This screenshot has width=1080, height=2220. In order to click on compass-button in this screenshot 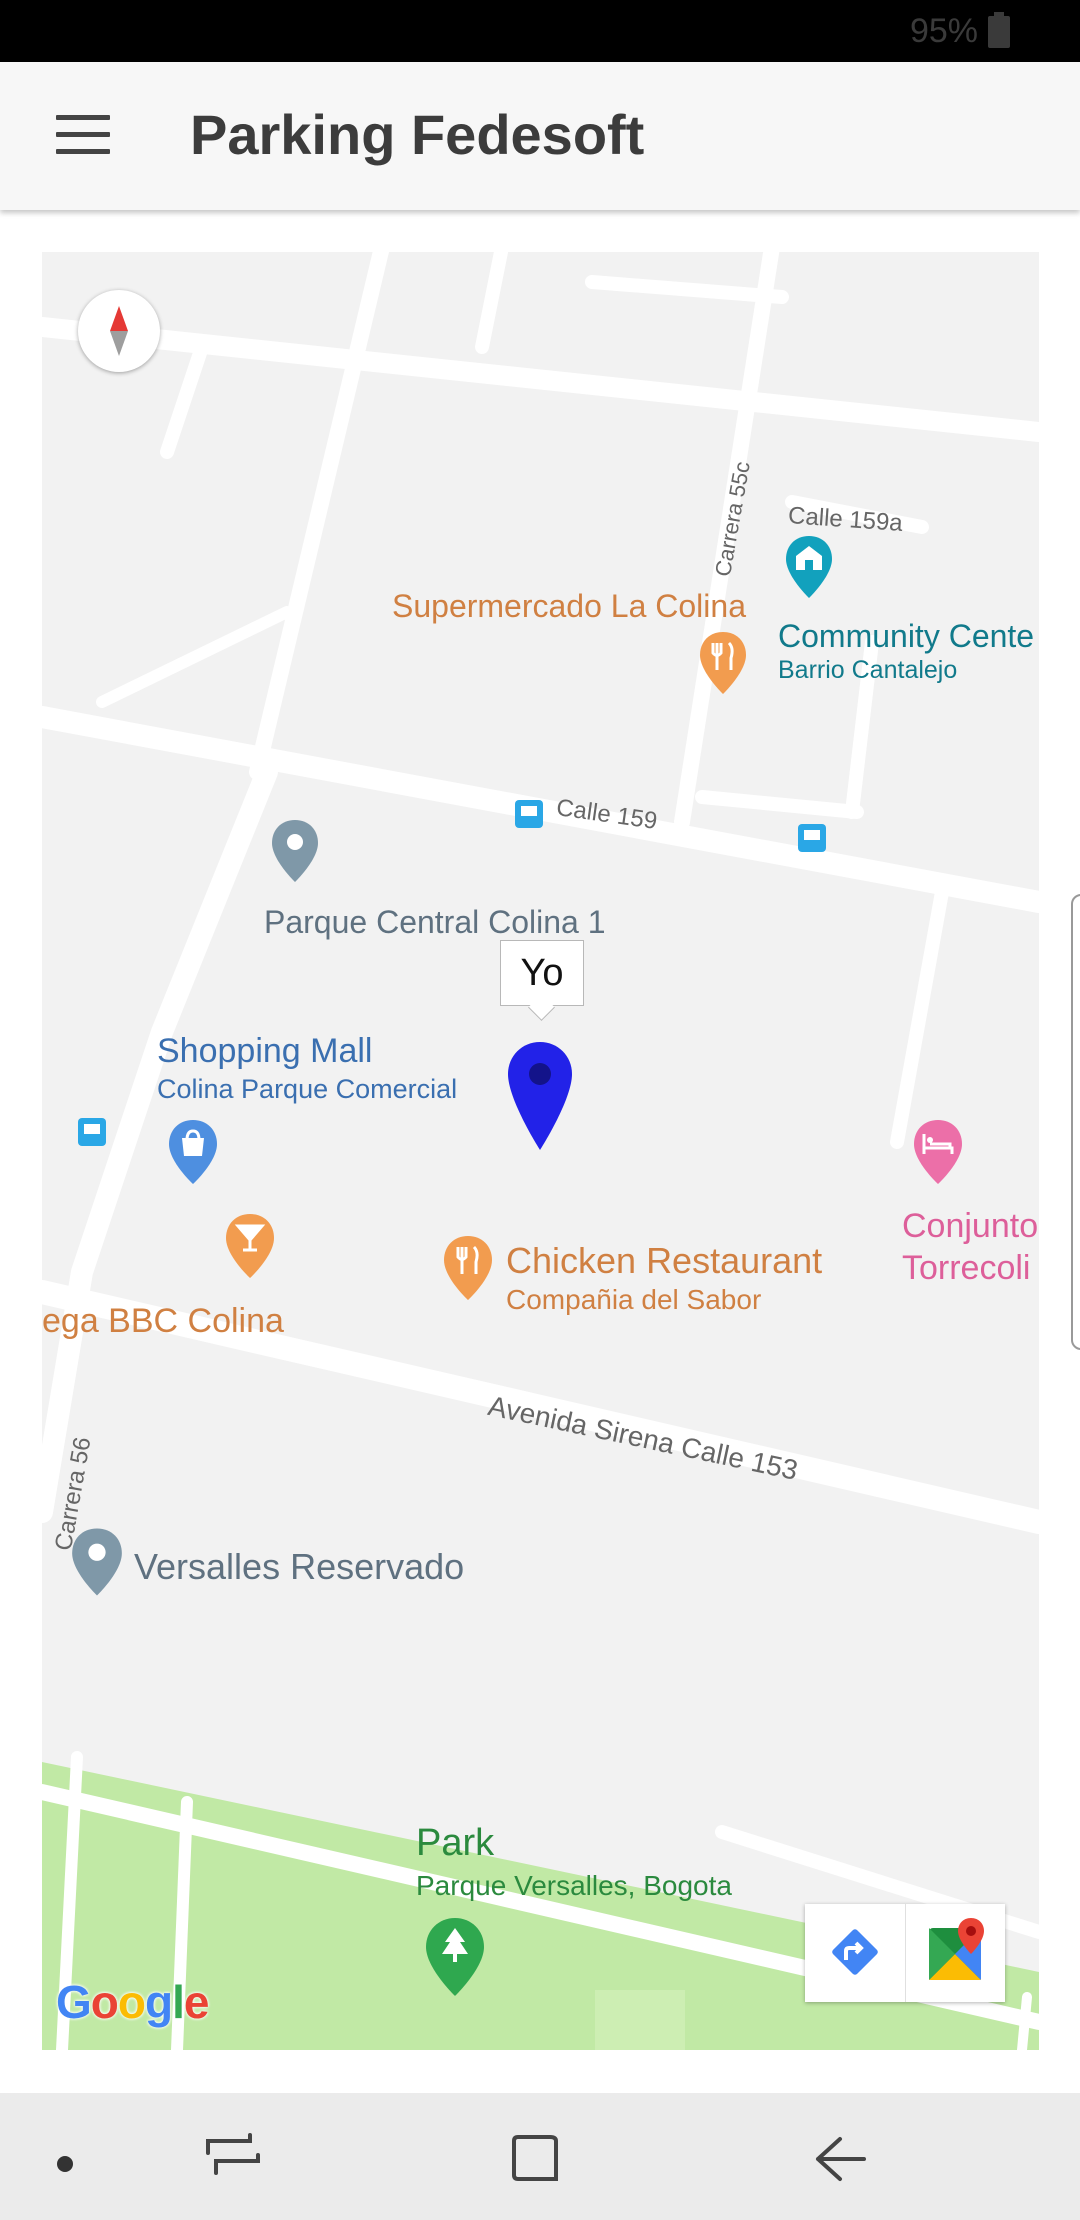, I will do `click(119, 331)`.